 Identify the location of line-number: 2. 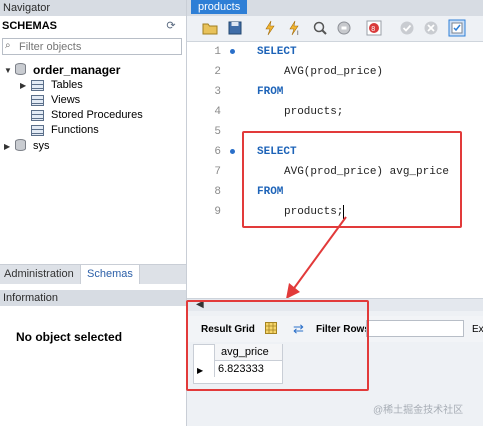
(217, 72).